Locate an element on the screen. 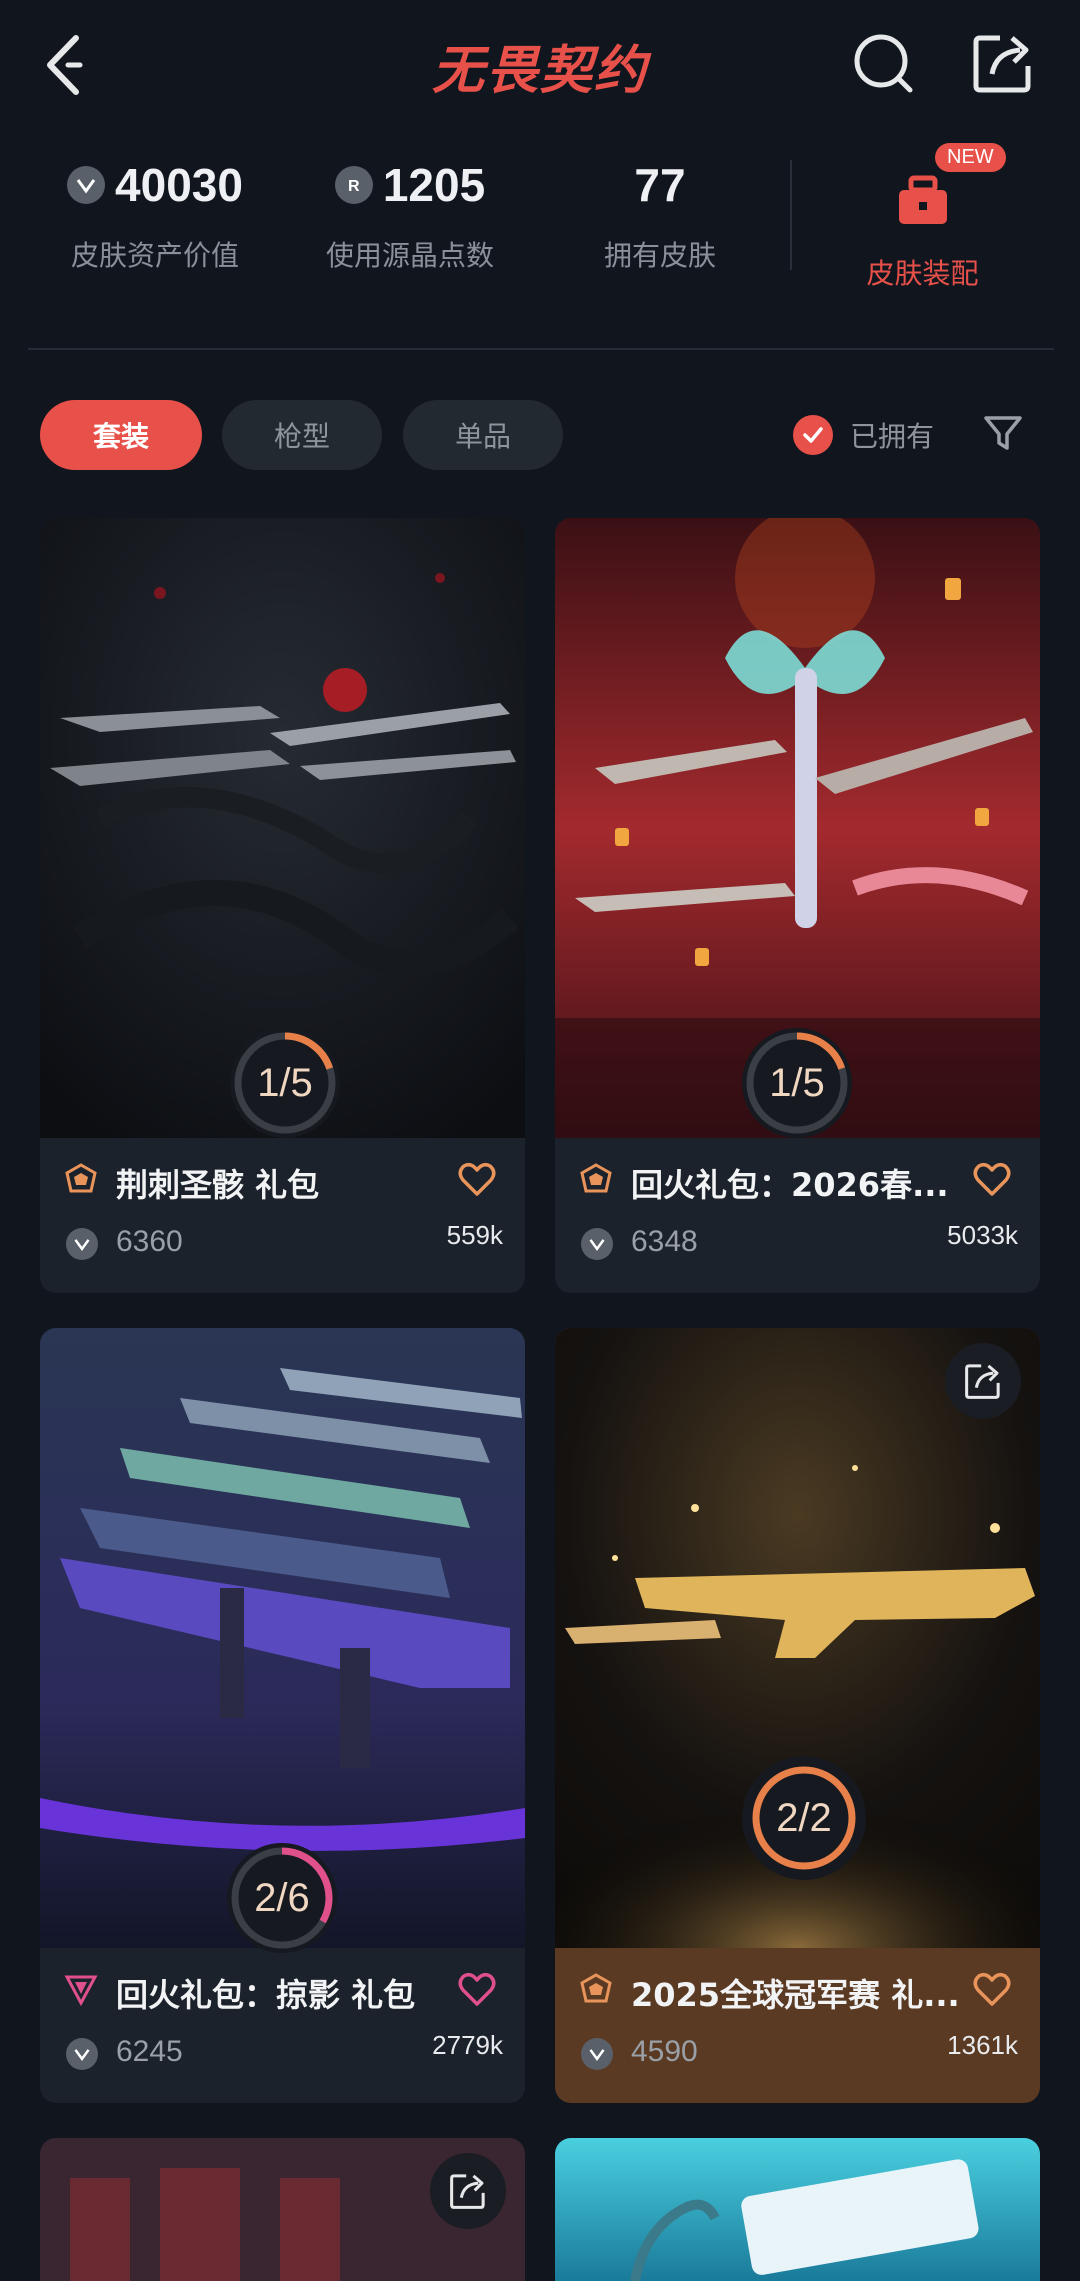 This screenshot has width=1080, height=2281. bundle-price: 6348 is located at coordinates (664, 1241).